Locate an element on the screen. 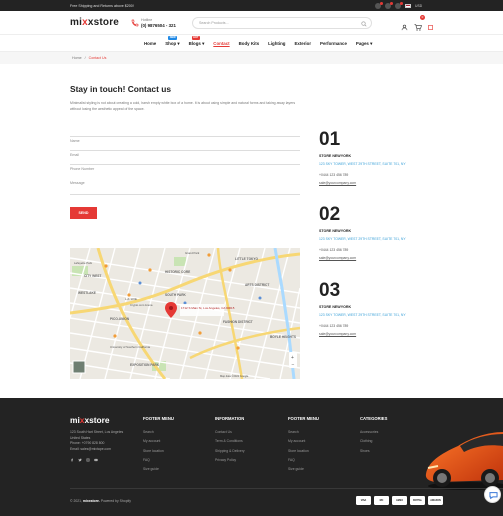 The image size is (503, 516). map-label-crypto: Crypto.com Arena is located at coordinates (141, 305).